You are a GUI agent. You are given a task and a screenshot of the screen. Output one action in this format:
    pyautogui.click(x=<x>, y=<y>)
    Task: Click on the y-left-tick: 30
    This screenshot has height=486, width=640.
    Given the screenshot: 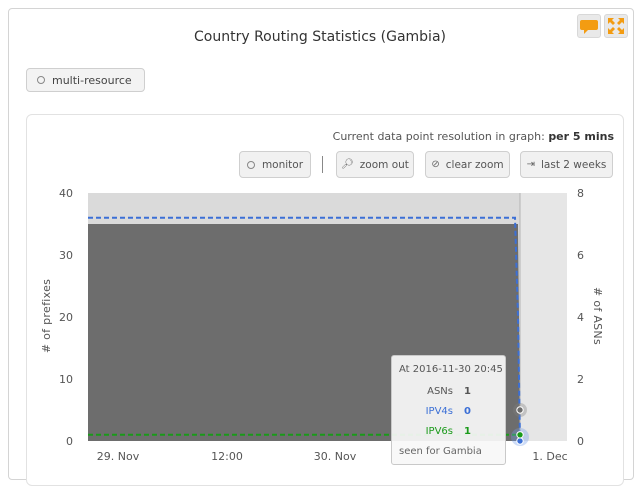 What is the action you would take?
    pyautogui.click(x=66, y=255)
    